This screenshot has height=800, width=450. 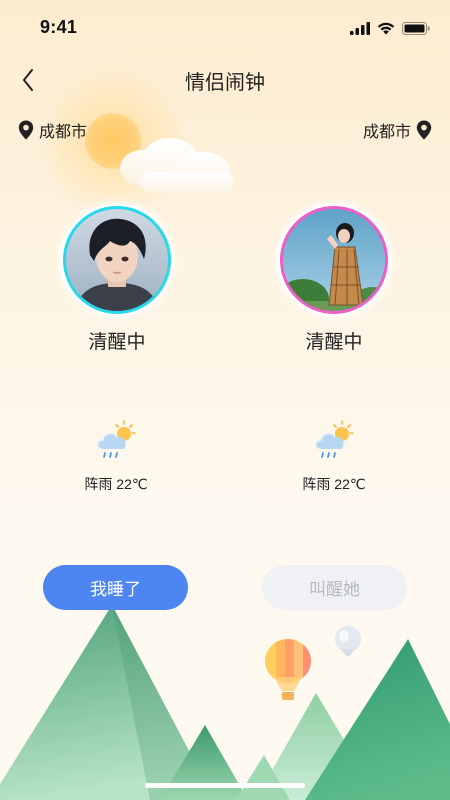 What do you see at coordinates (115, 587) in the screenshot?
I see `sleep-button: 我睡了` at bounding box center [115, 587].